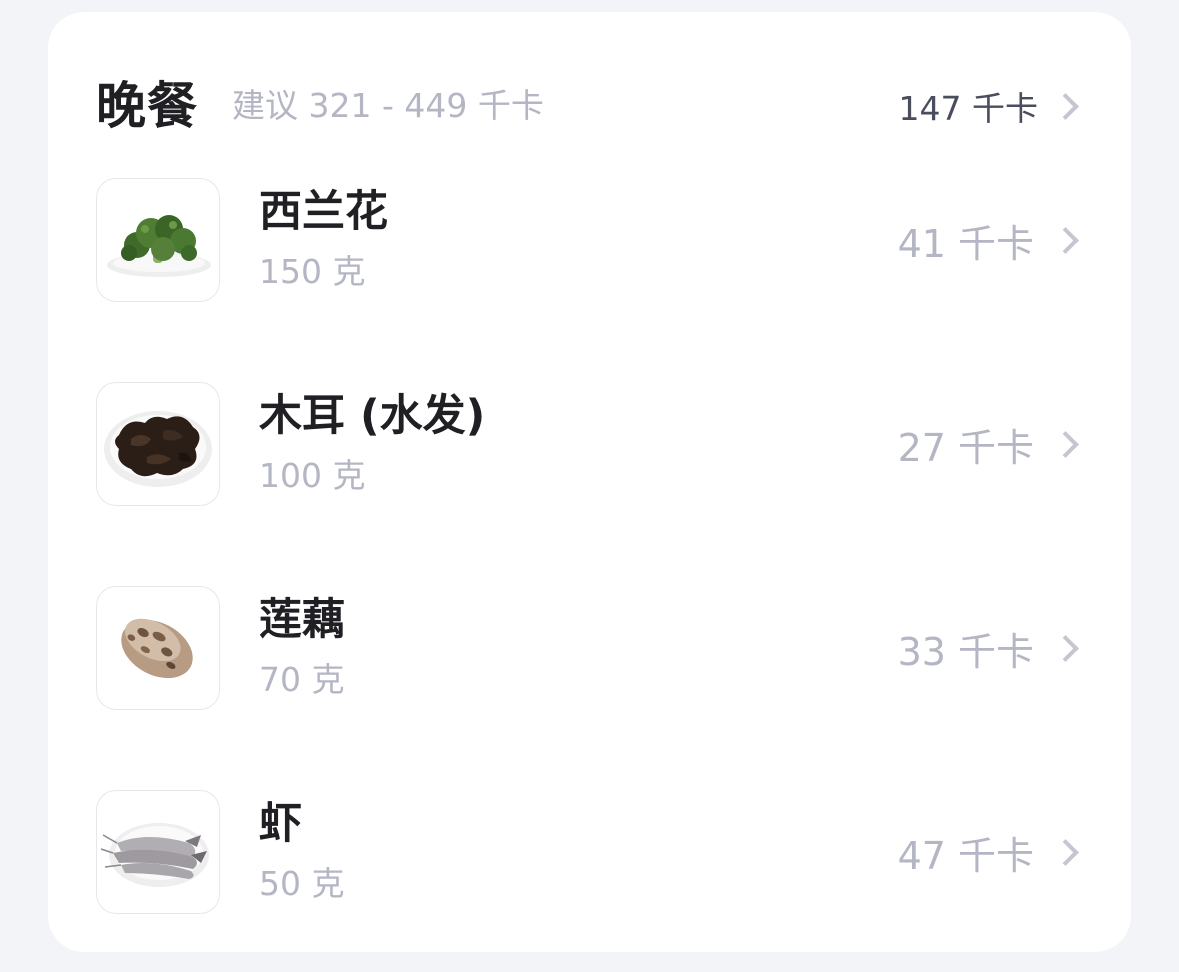 This screenshot has width=1179, height=972. Describe the element at coordinates (589, 649) in the screenshot. I see `food-item-lotus-root: 莲藕 70 克 33 千卡` at that location.